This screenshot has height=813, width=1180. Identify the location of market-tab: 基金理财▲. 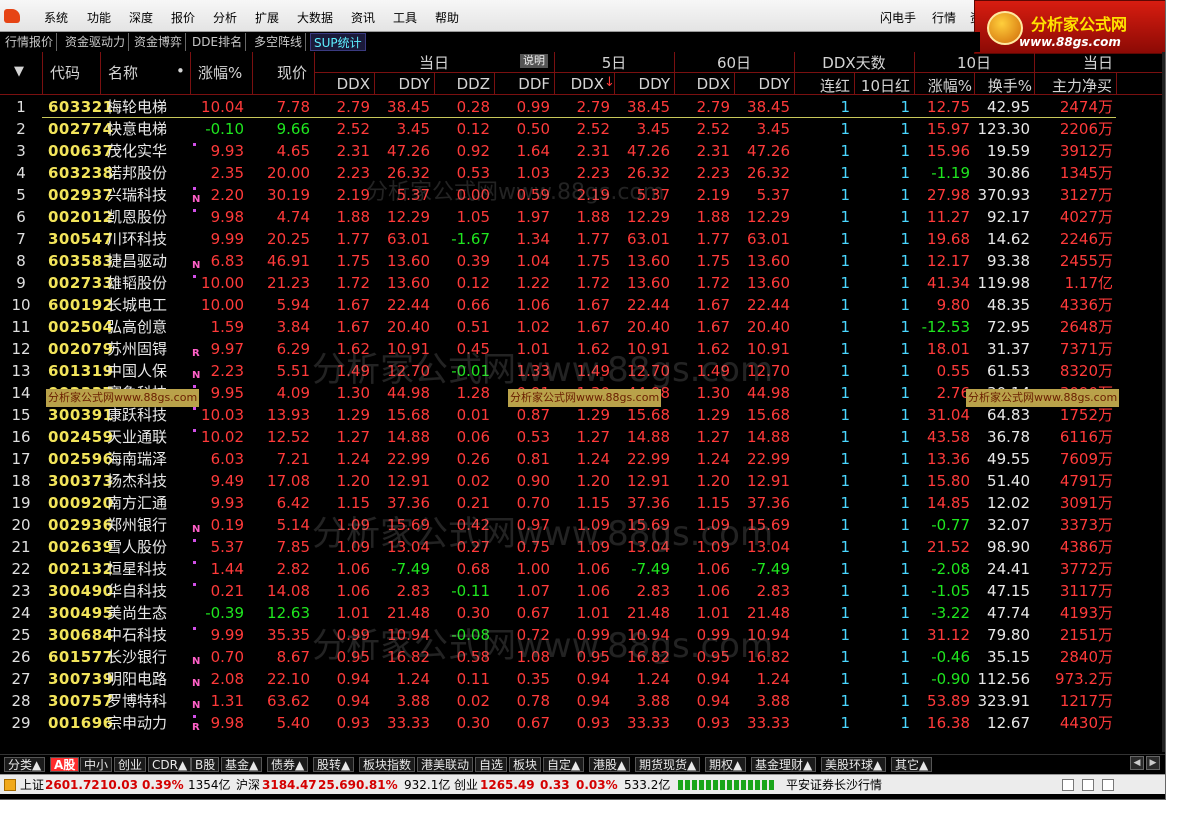
(784, 764).